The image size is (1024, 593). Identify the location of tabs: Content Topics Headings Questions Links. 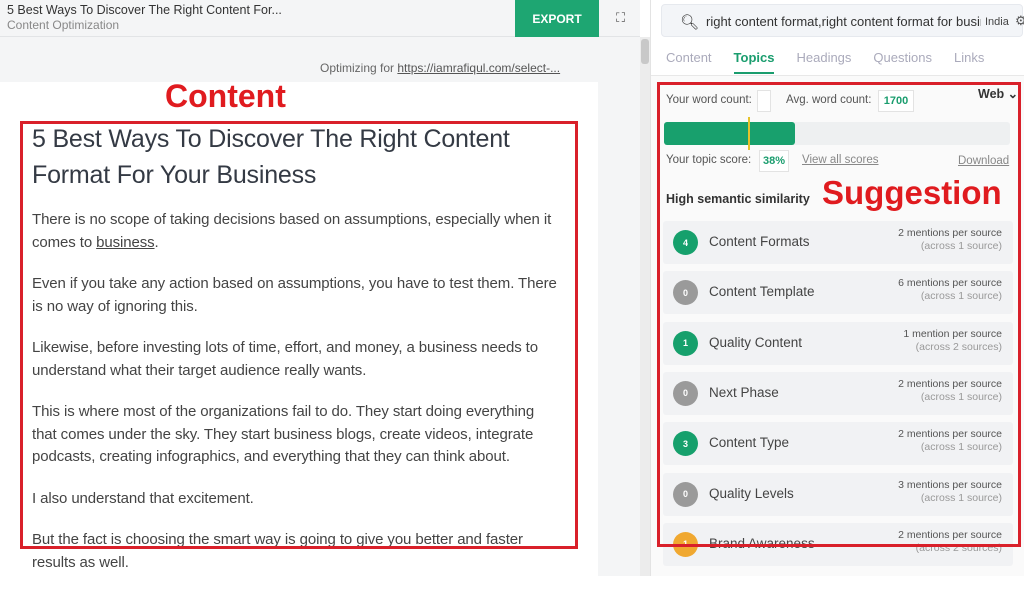
(836, 62).